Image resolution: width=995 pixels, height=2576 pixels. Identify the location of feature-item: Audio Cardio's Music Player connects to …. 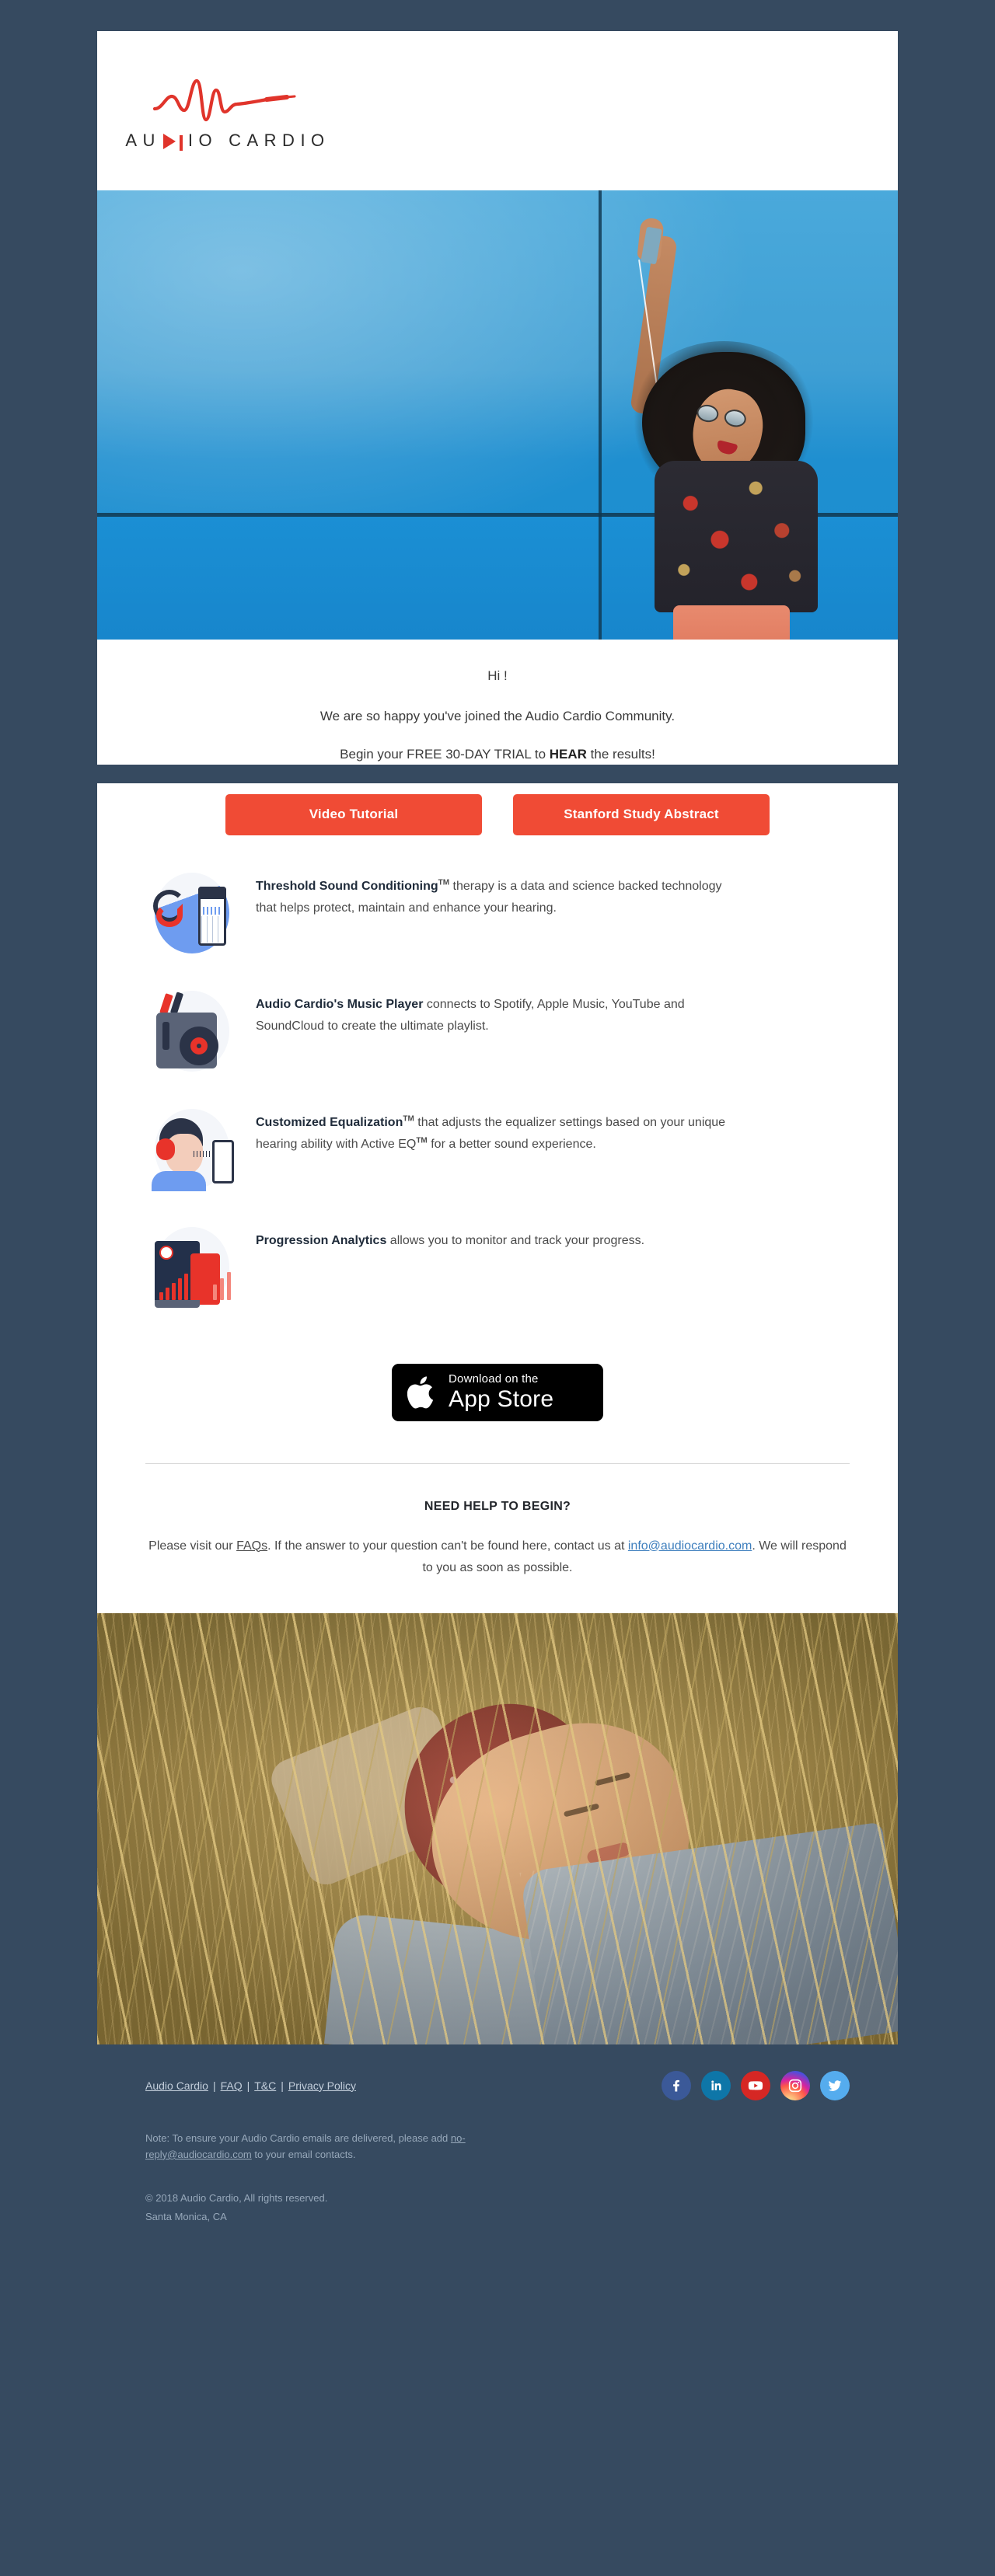
(497, 1031).